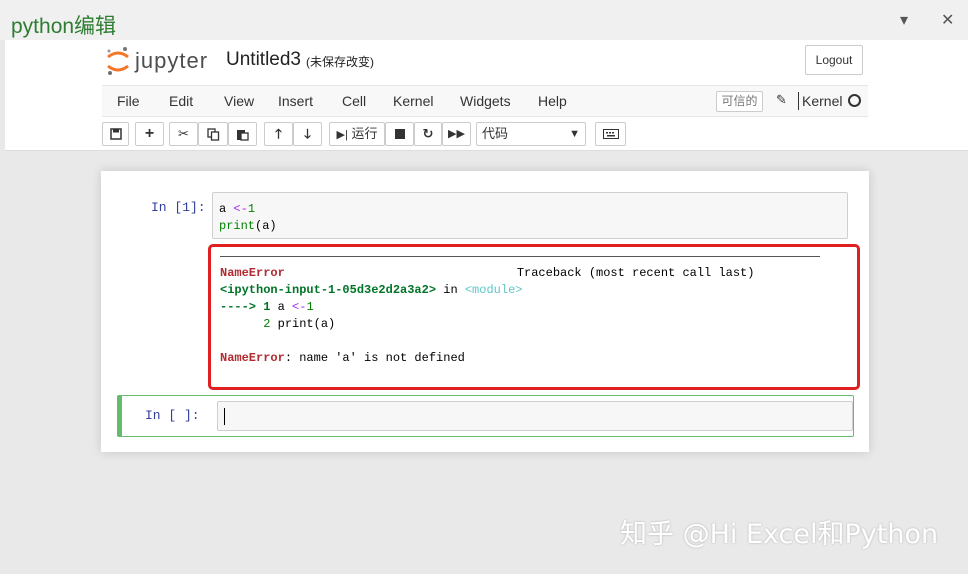 The height and width of the screenshot is (574, 968). What do you see at coordinates (530, 226) in the screenshot?
I see `code-line: print(a)` at bounding box center [530, 226].